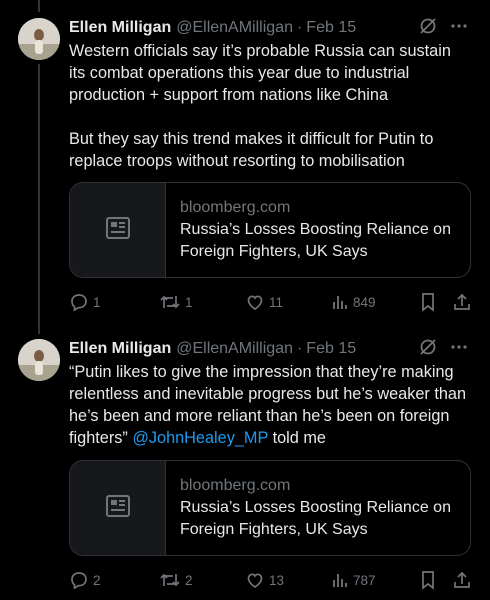 Image resolution: width=490 pixels, height=600 pixels. I want to click on repost-count: 2, so click(189, 580).